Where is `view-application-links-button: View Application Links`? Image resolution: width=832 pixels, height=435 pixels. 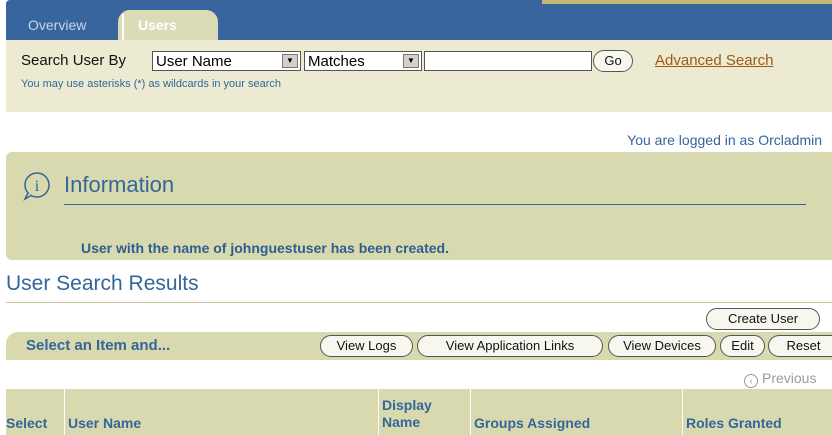
view-application-links-button: View Application Links is located at coordinates (510, 346).